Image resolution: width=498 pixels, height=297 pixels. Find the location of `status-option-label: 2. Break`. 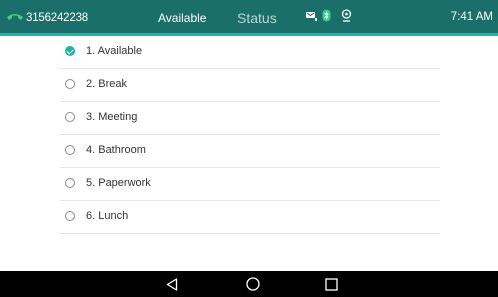

status-option-label: 2. Break is located at coordinates (106, 84).